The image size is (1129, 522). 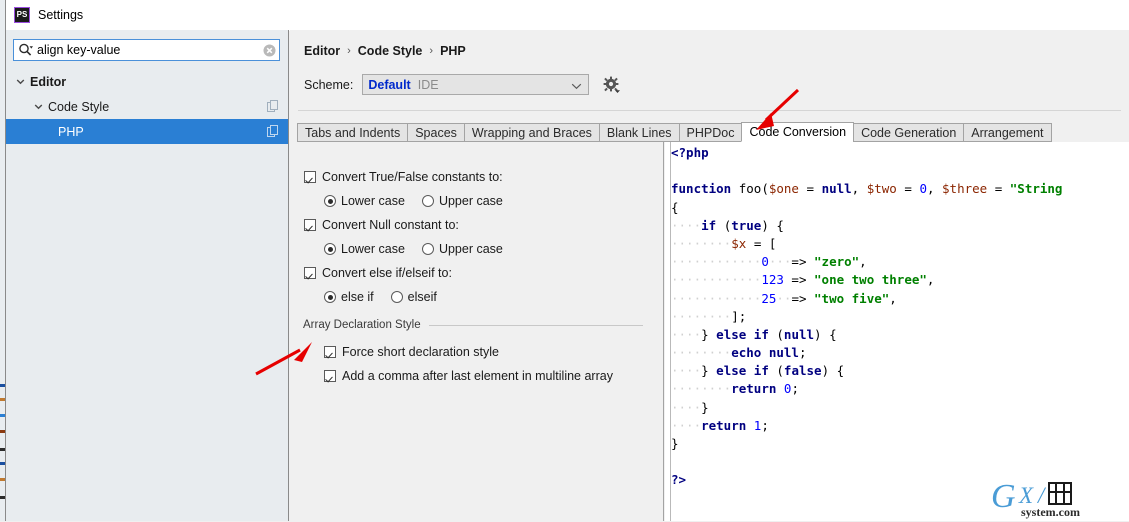 I want to click on window-title: Settings, so click(x=61, y=15).